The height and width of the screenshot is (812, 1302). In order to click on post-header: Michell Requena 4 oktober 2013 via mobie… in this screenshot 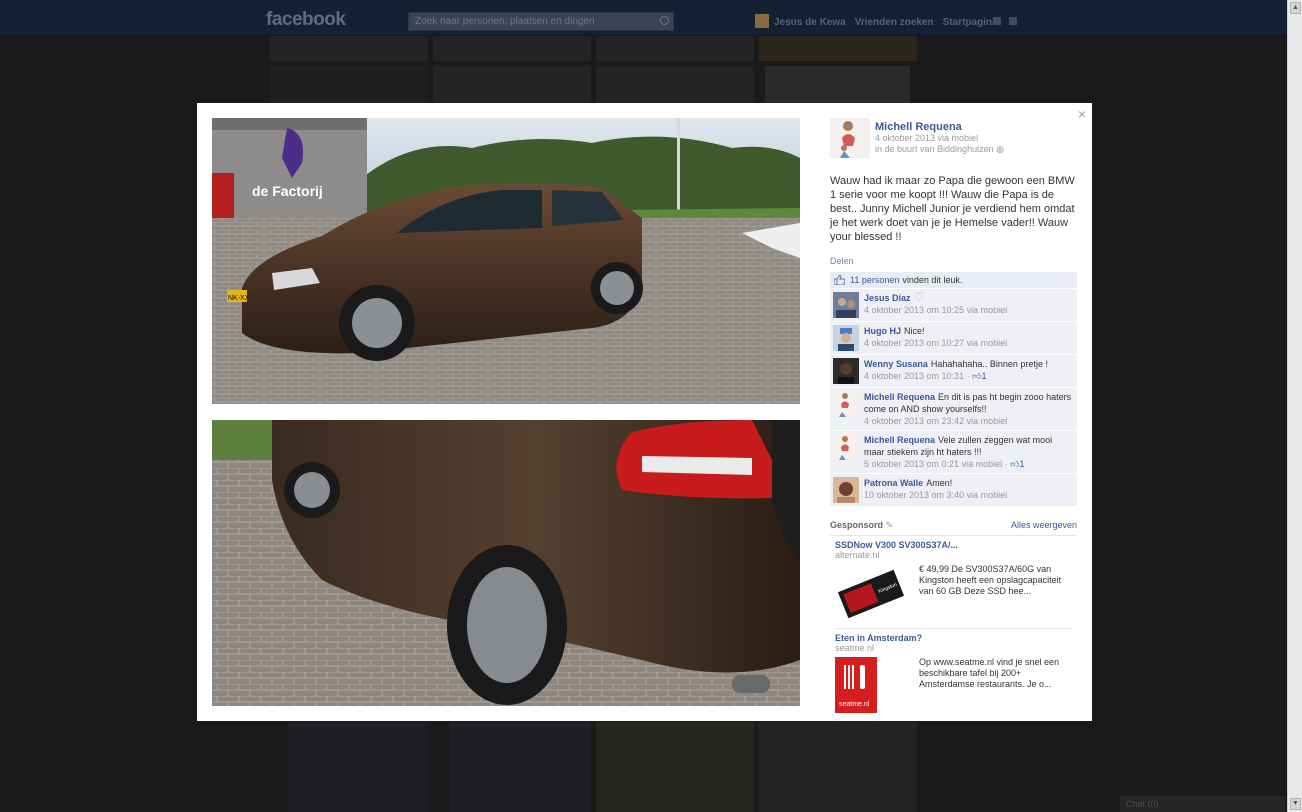, I will do `click(953, 138)`.